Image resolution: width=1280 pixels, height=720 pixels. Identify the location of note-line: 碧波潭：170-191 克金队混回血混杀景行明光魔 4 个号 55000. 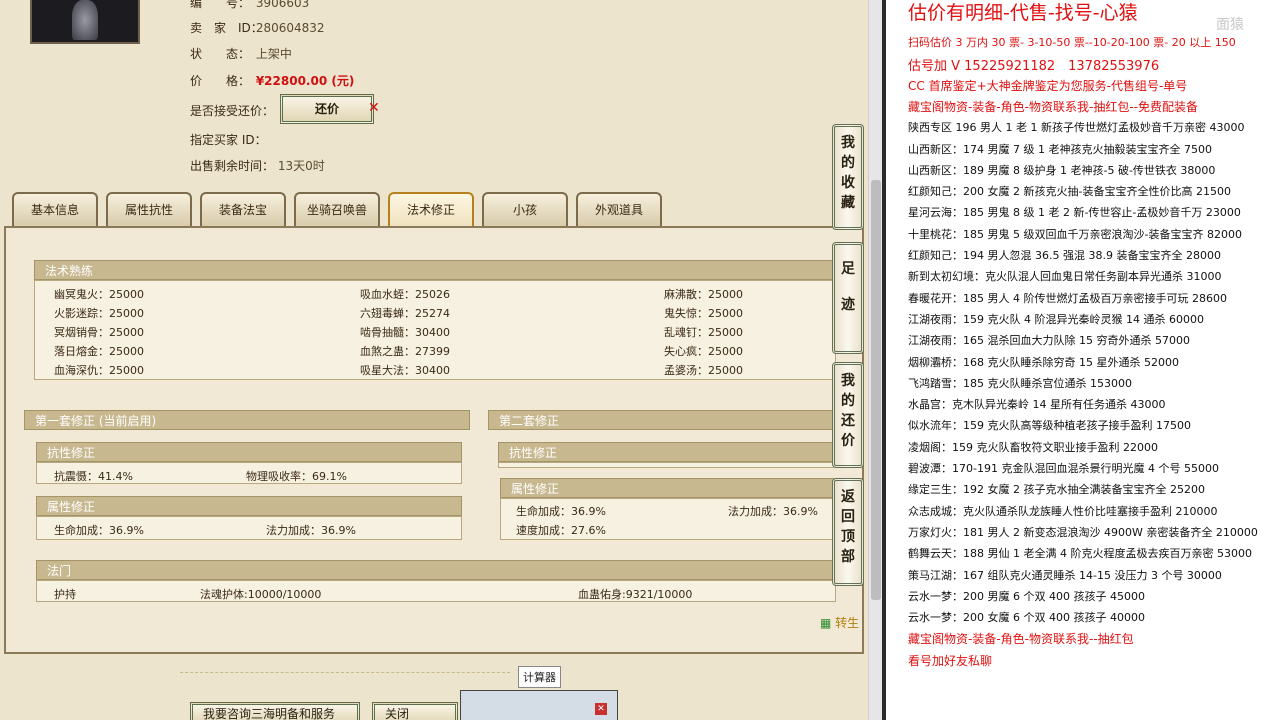
(1063, 468).